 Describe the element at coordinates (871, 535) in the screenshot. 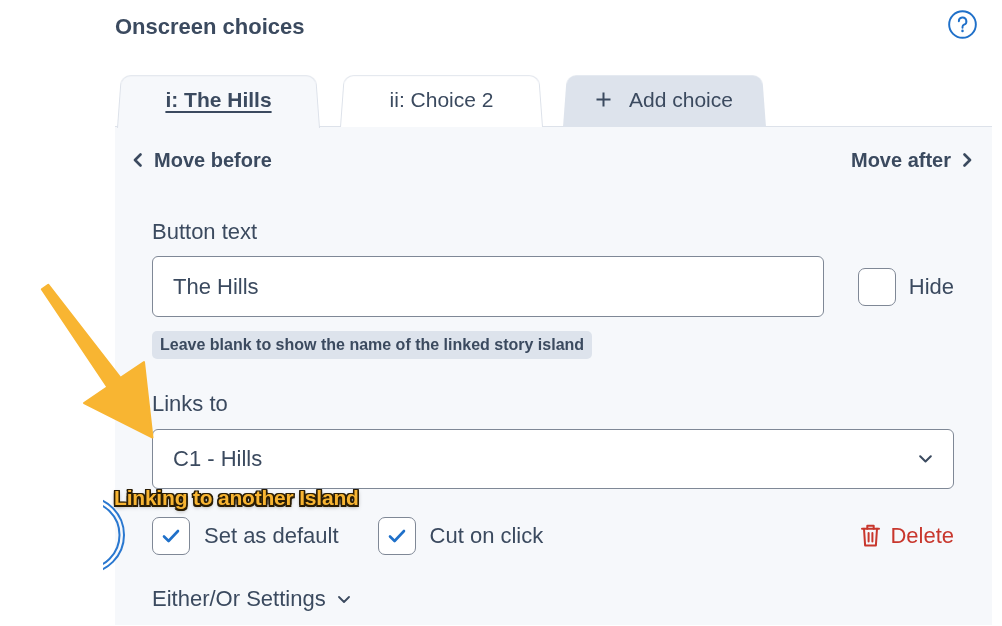

I see `trash-icon` at that location.